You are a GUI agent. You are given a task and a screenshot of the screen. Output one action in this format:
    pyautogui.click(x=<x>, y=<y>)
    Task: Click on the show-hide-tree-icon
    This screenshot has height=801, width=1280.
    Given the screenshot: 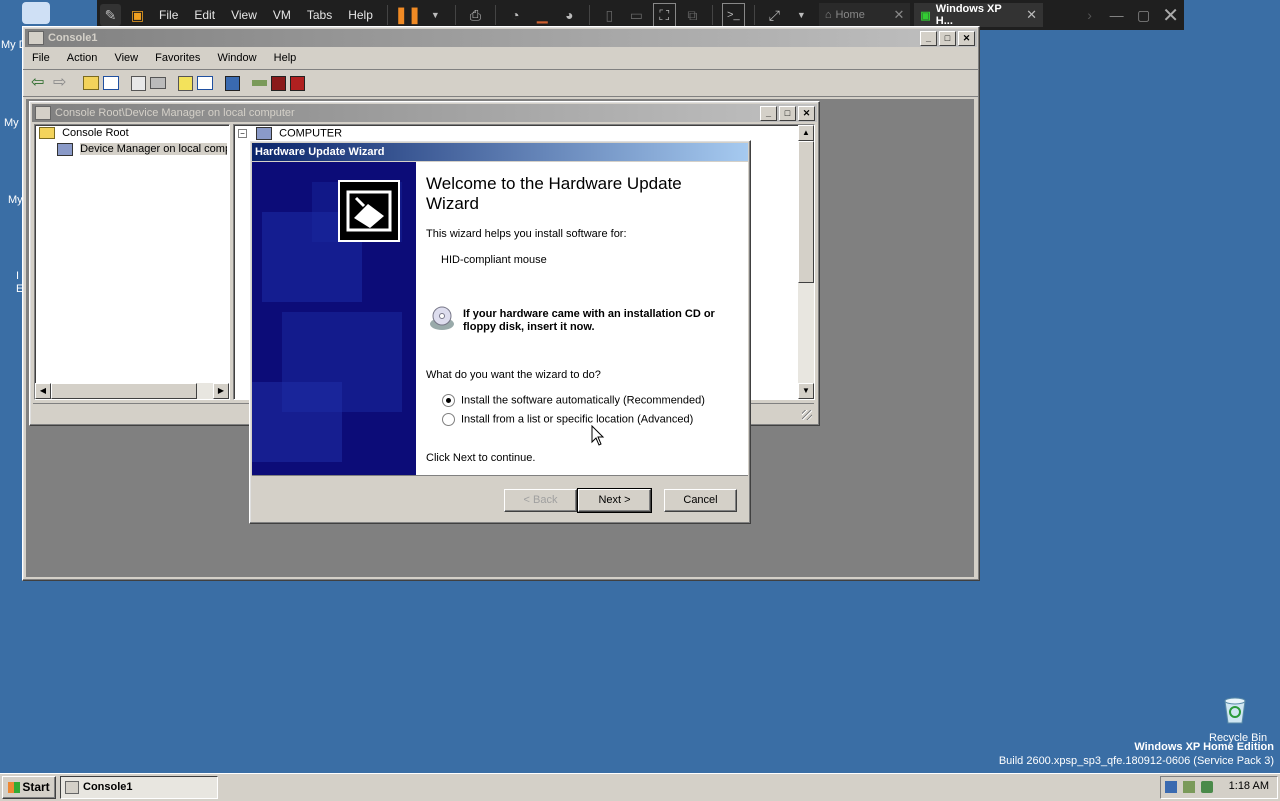 What is the action you would take?
    pyautogui.click(x=111, y=83)
    